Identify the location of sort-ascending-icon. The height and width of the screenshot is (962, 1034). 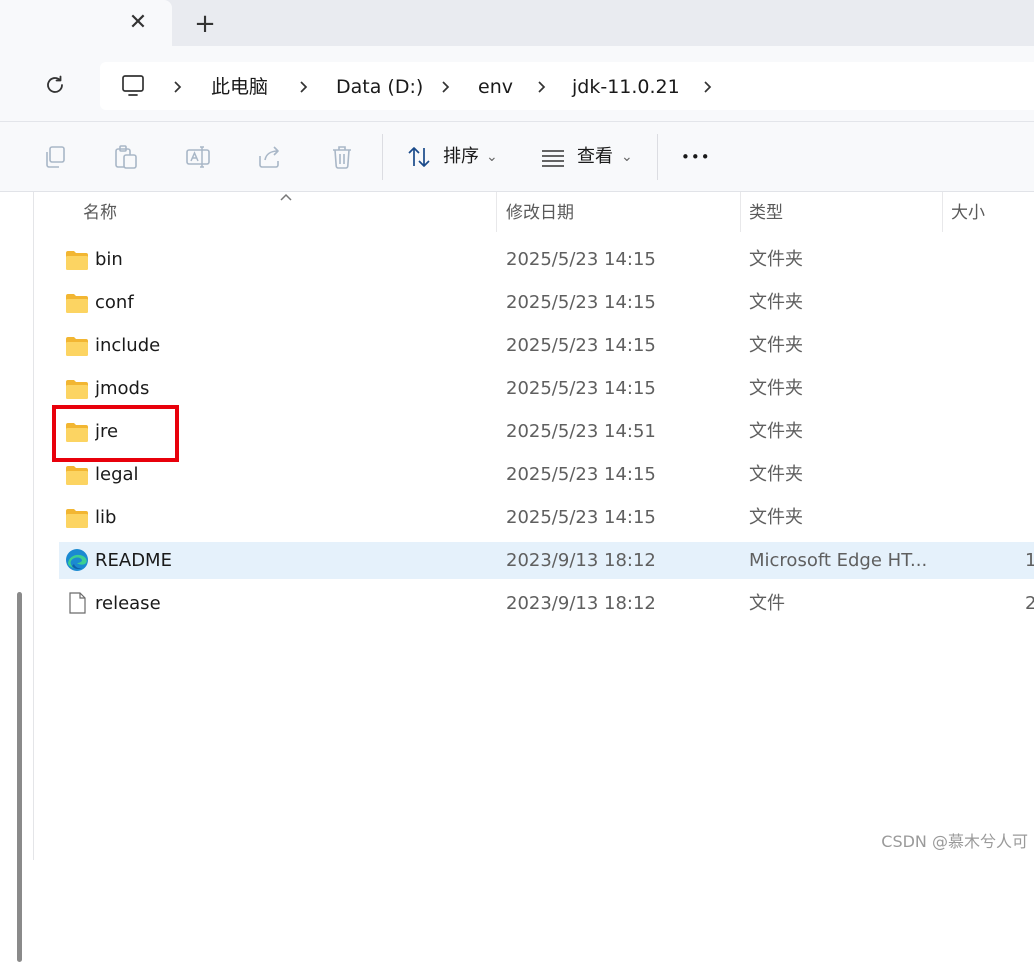
(286, 197).